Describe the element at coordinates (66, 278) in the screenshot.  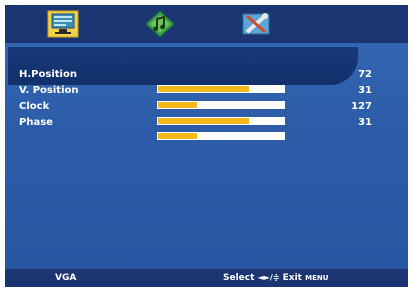
I see `input-source-label: VGA` at that location.